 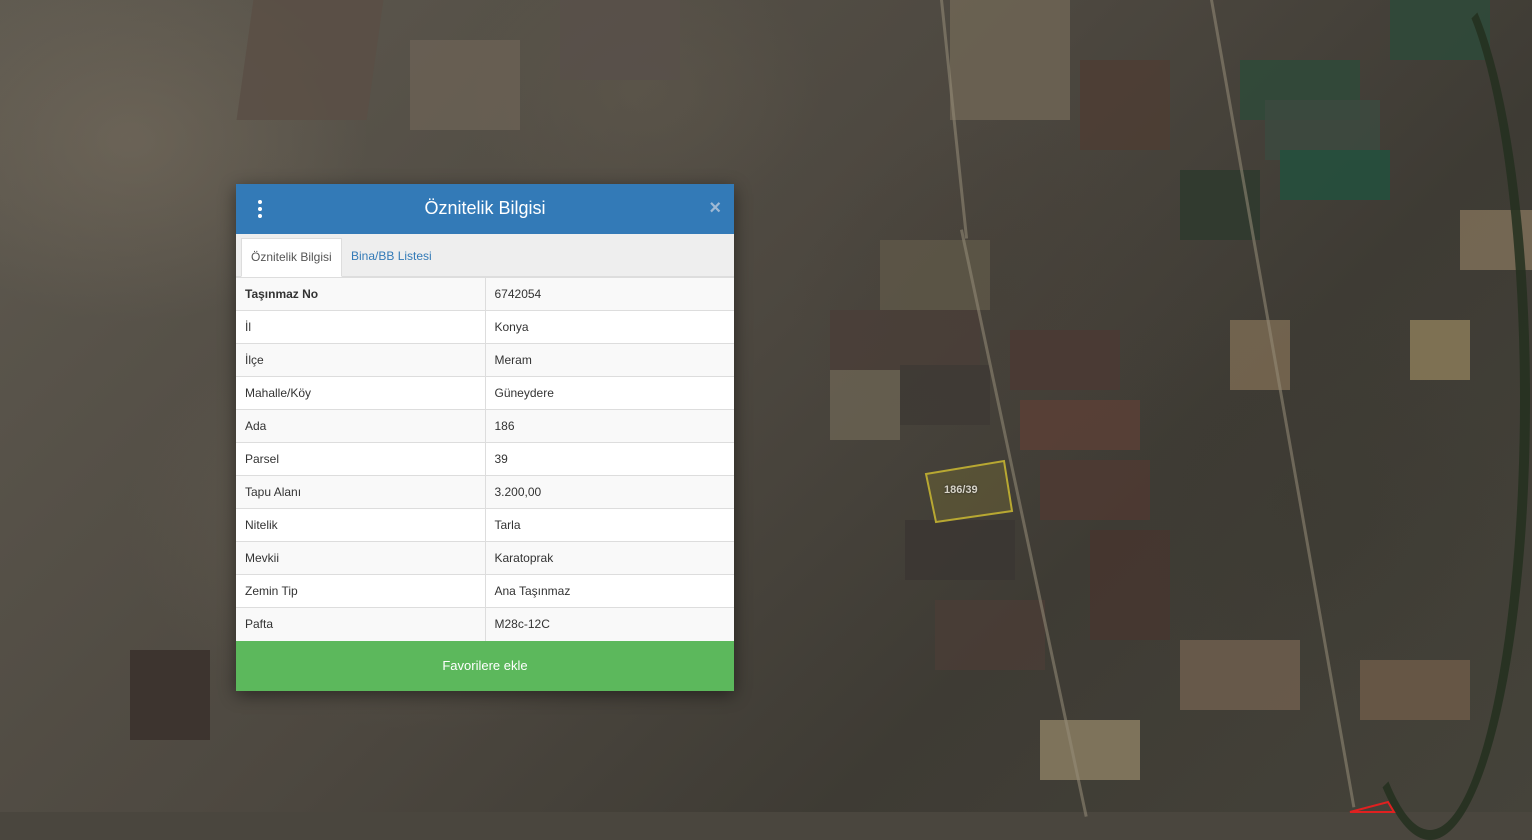 I want to click on table-row: Parsel 39, so click(x=485, y=459).